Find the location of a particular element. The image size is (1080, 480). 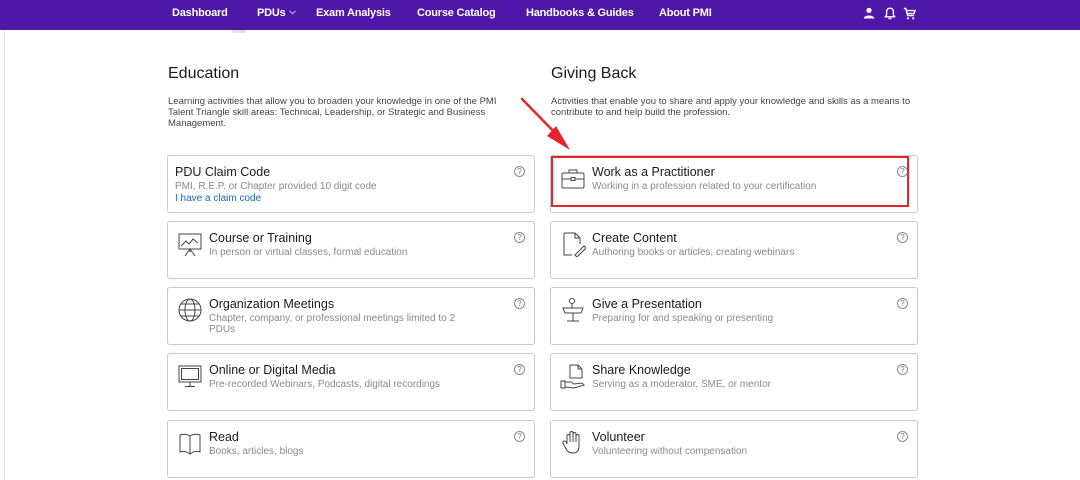

chevron-down-icon is located at coordinates (292, 12).